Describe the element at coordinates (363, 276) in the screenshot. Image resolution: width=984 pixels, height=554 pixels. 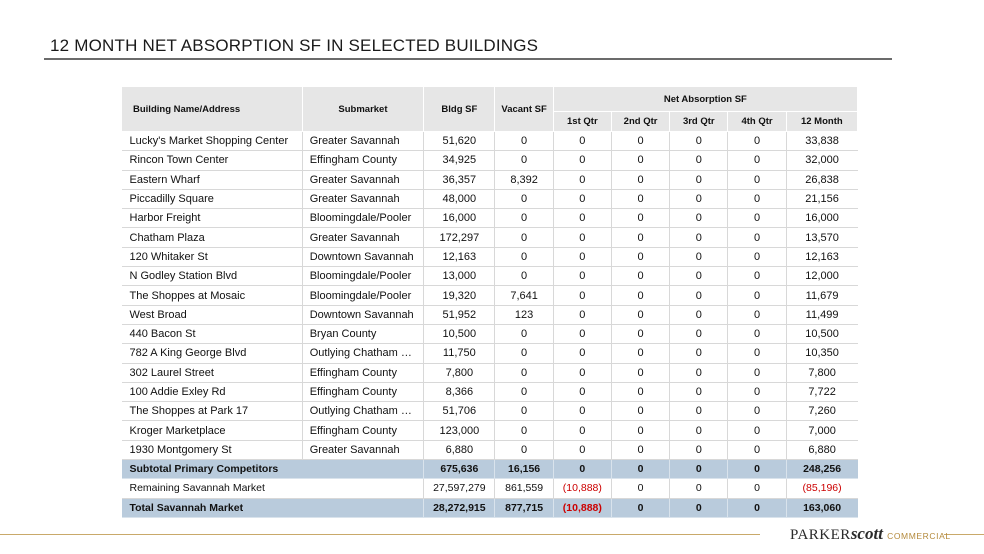
I see `cell-submarket: Bloomingdale/Pooler` at that location.